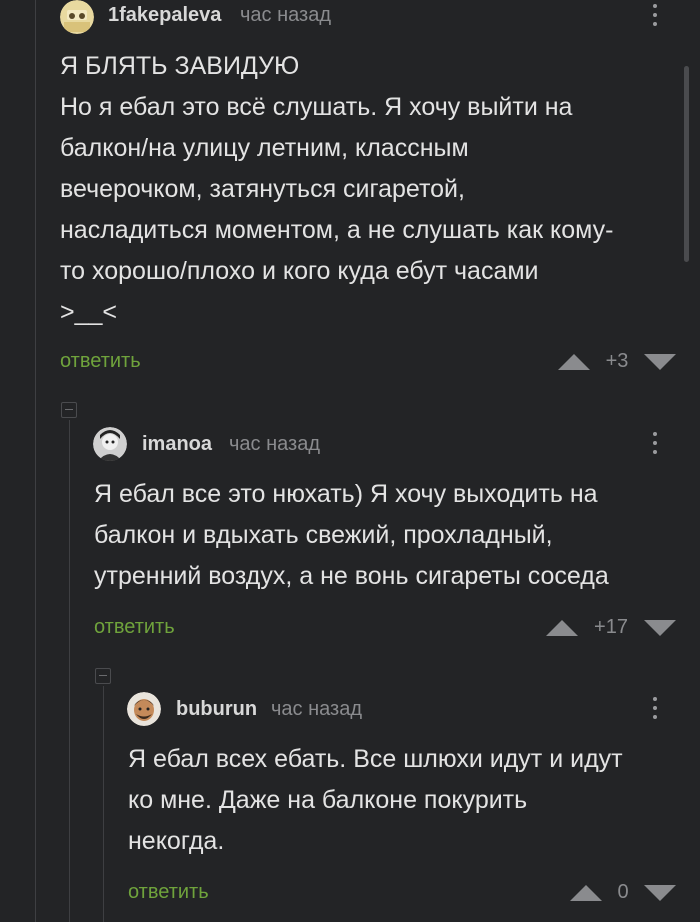 This screenshot has width=700, height=922. I want to click on scrollbar-thumb, so click(686, 164).